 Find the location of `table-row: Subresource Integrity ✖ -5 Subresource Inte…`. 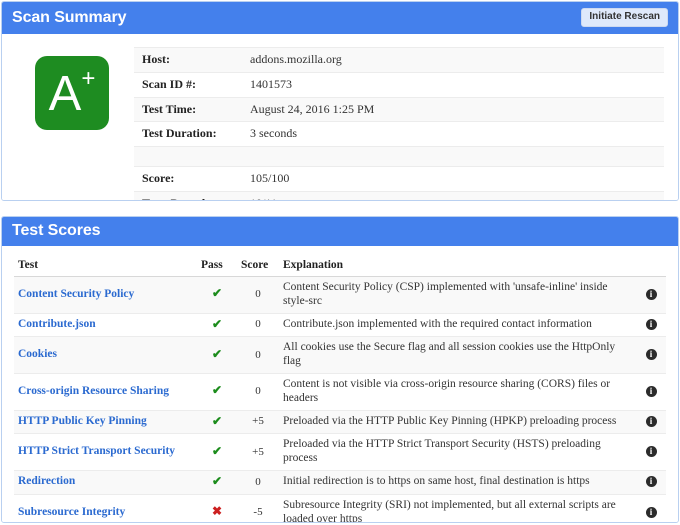

table-row: Subresource Integrity ✖ -5 Subresource Inte… is located at coordinates (340, 508).